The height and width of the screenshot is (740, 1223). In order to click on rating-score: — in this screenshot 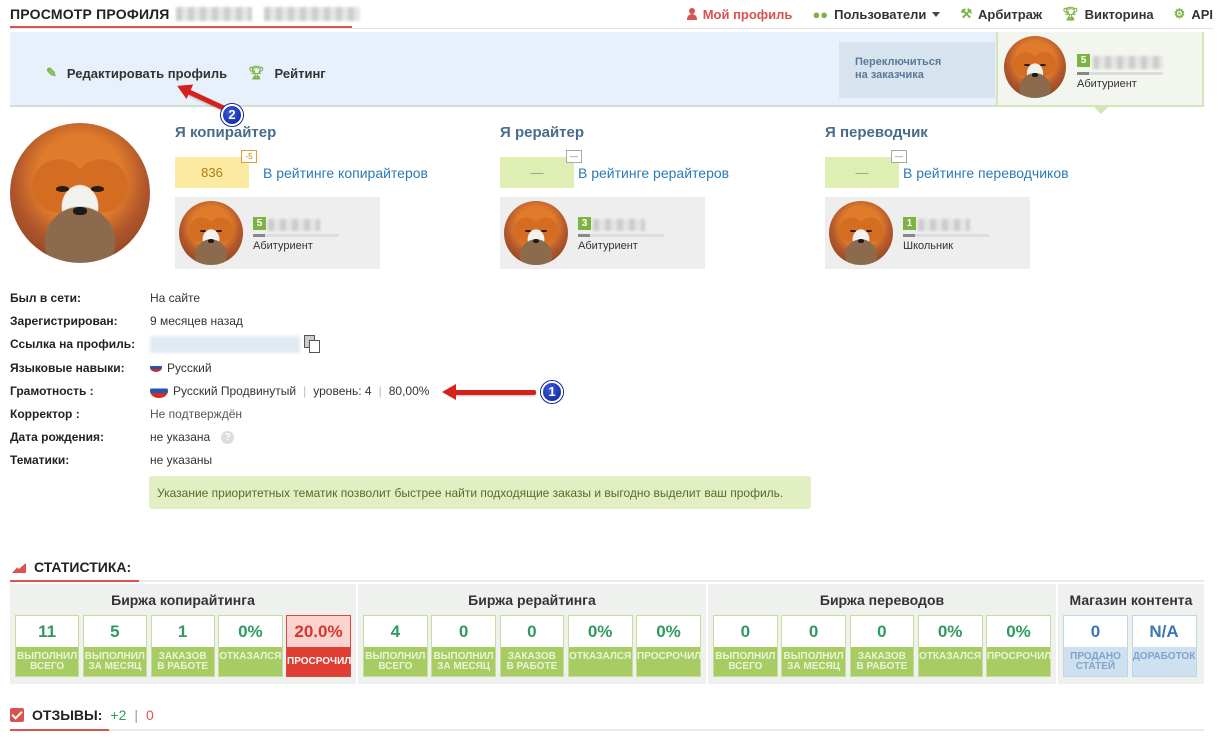, I will do `click(537, 172)`.